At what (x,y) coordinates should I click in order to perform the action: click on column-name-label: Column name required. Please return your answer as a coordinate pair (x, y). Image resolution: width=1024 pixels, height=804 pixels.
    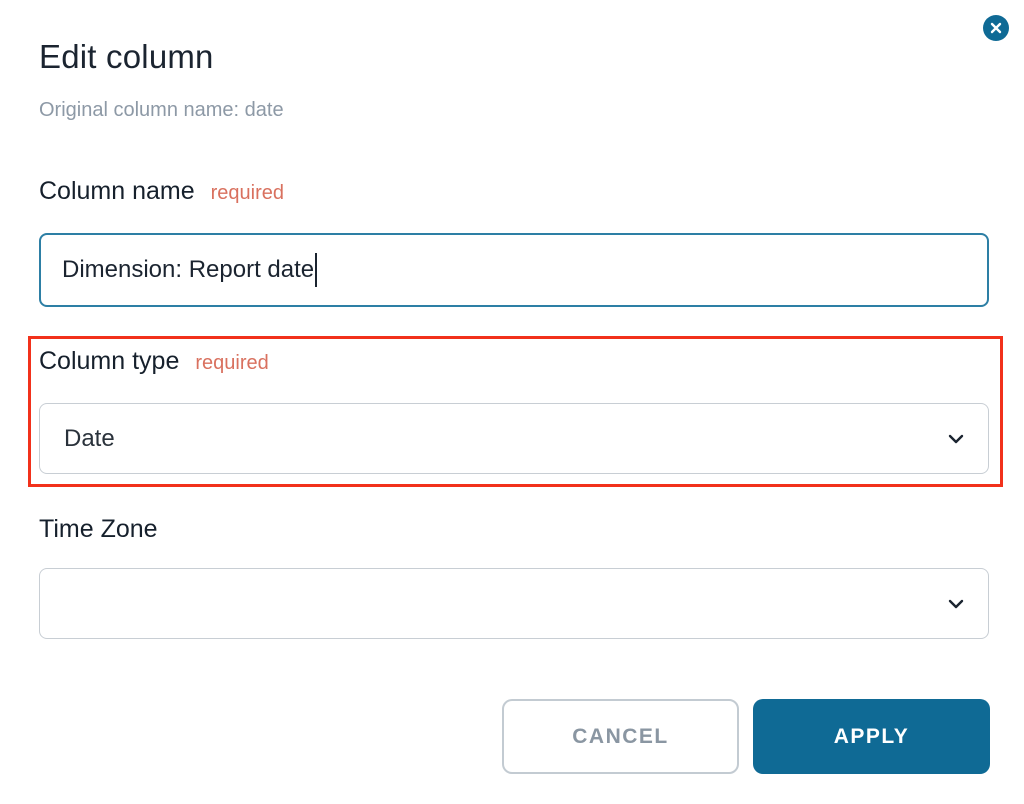
    Looking at the image, I should click on (161, 191).